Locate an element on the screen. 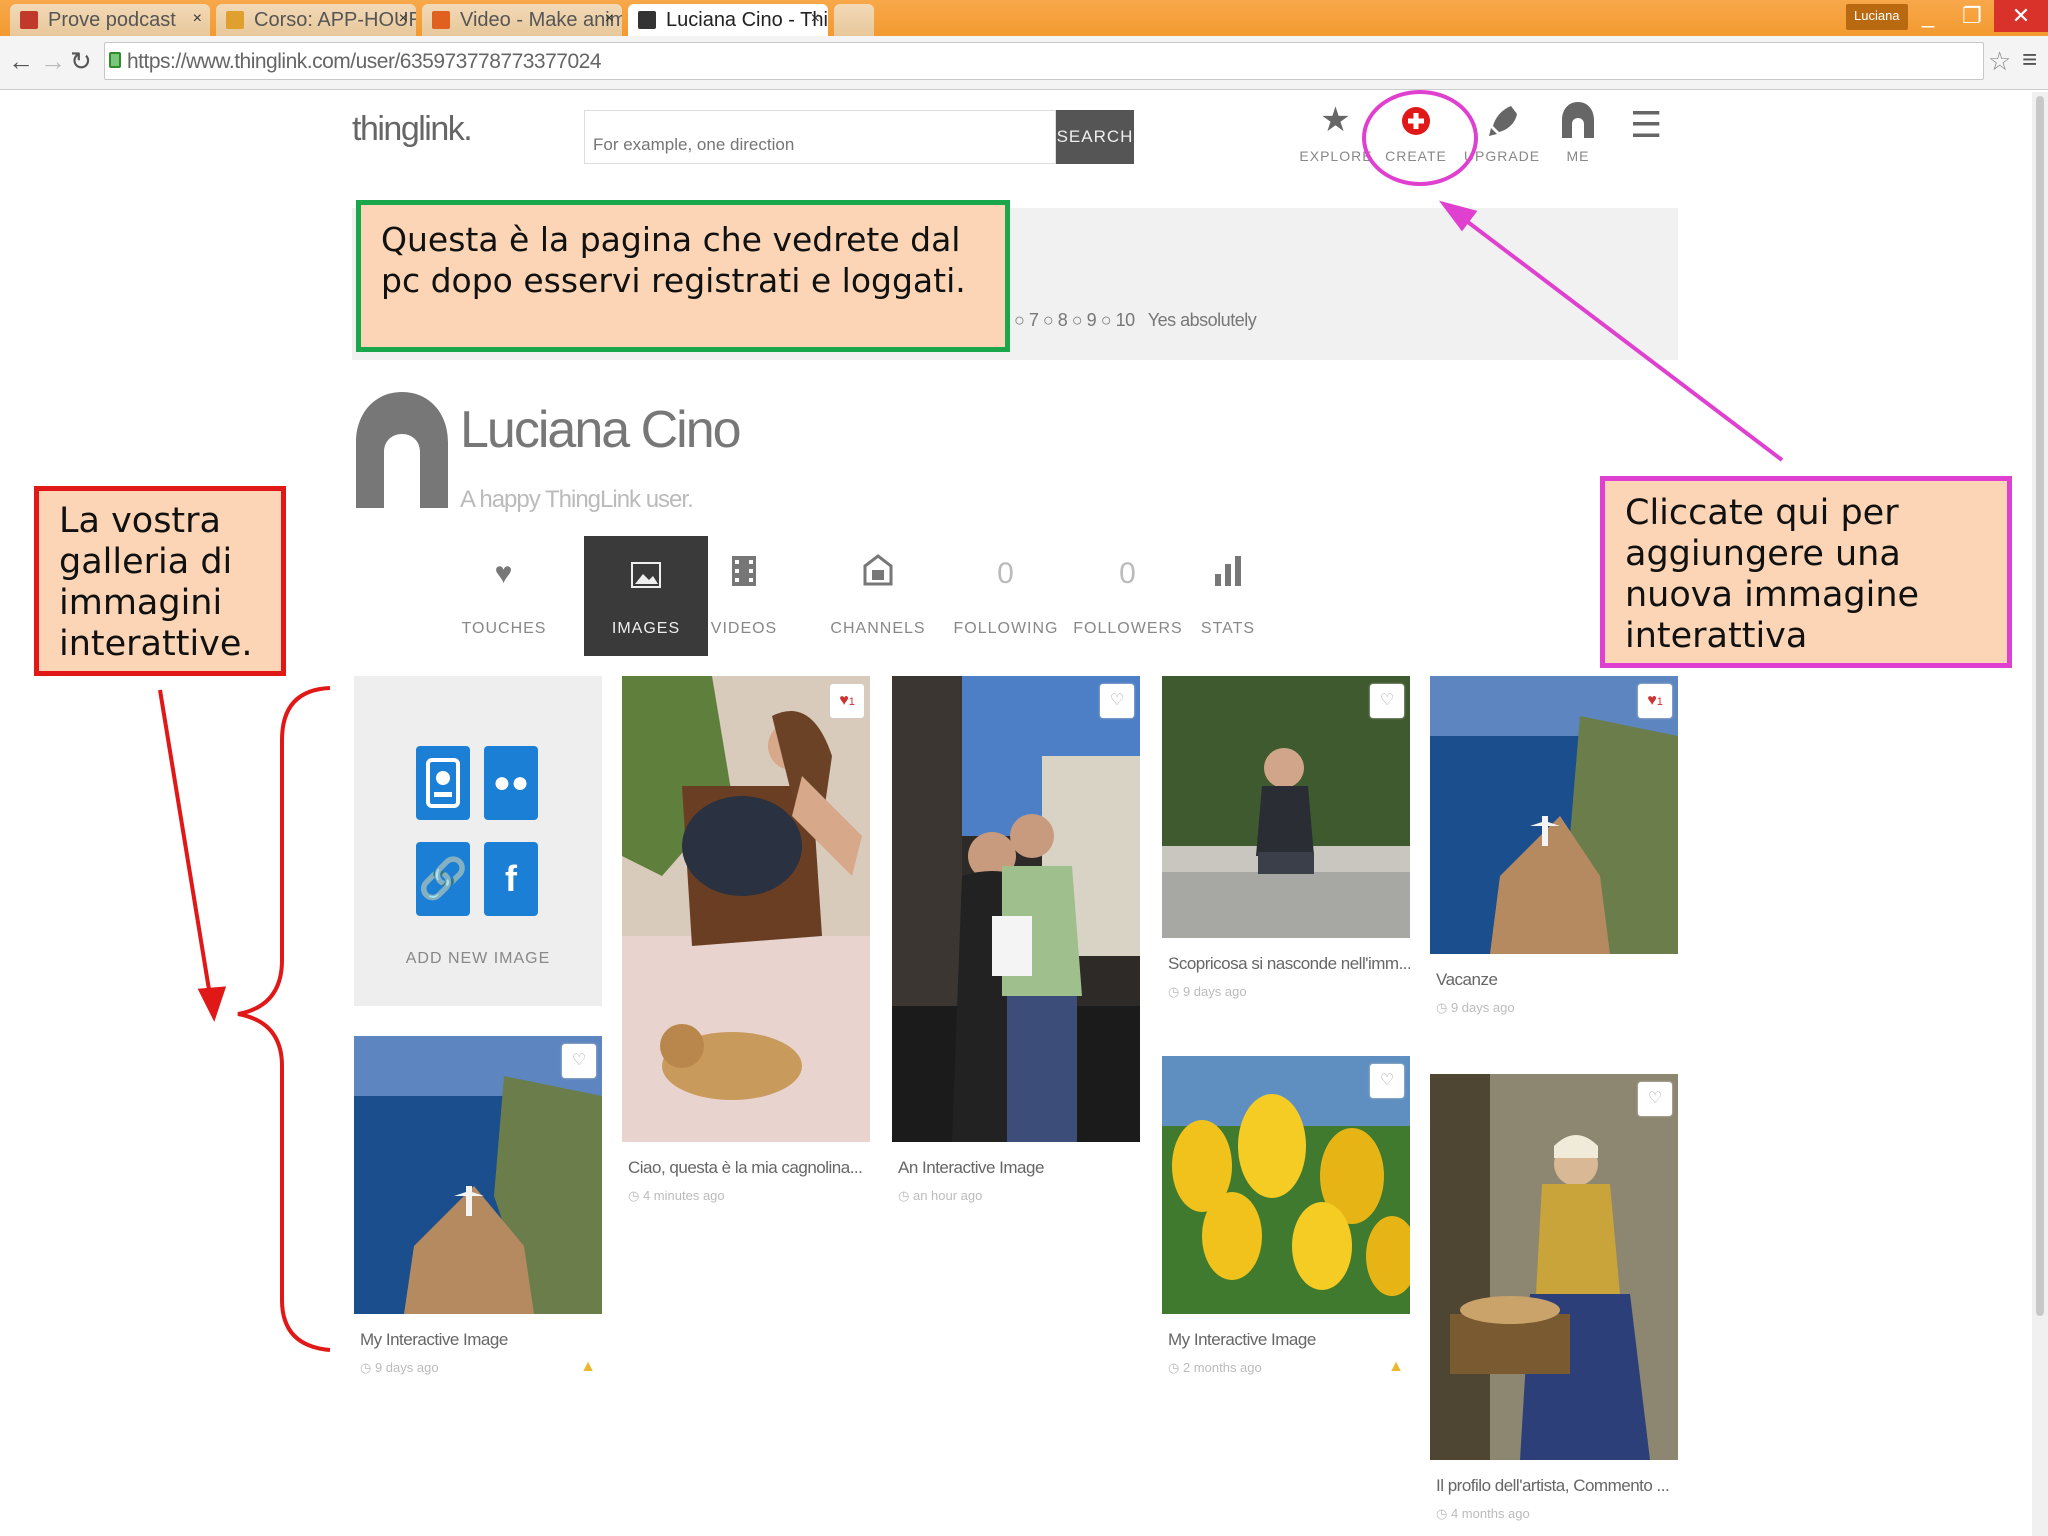  gallery-brace is located at coordinates (284, 1019).